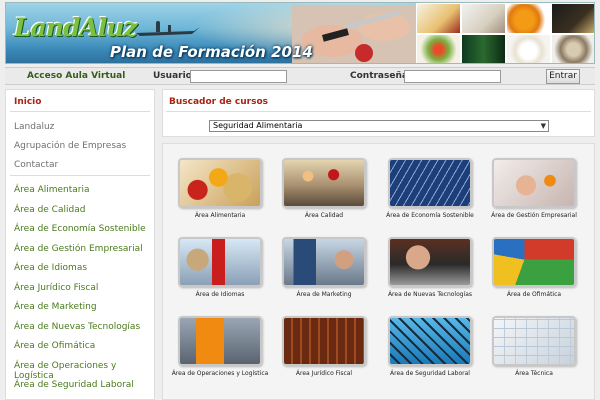 The image size is (600, 400). Describe the element at coordinates (220, 215) in the screenshot. I see `tile-label: Área Alimentaria` at that location.